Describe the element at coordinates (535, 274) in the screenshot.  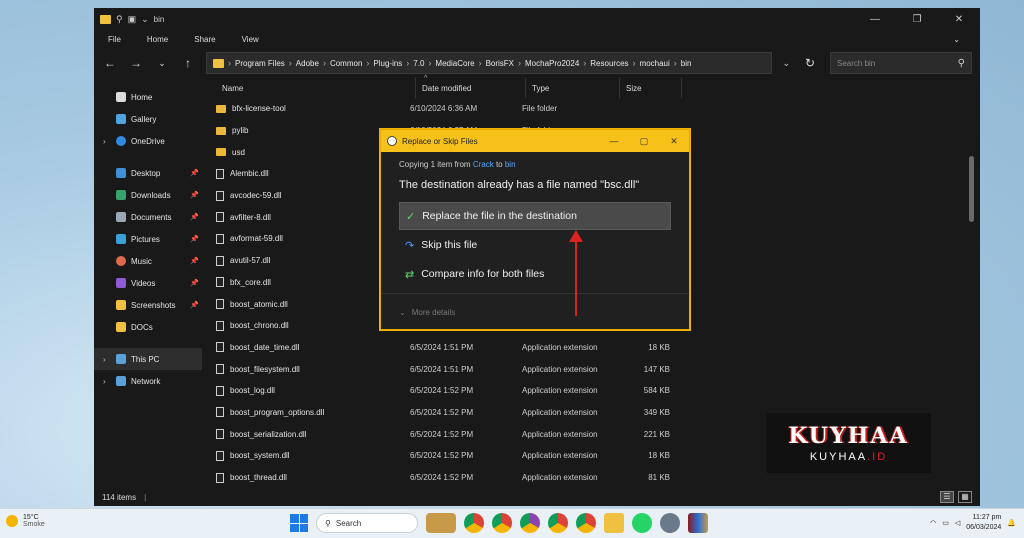
I see `compare-files-option: ⇄ Compare info for both files` at that location.